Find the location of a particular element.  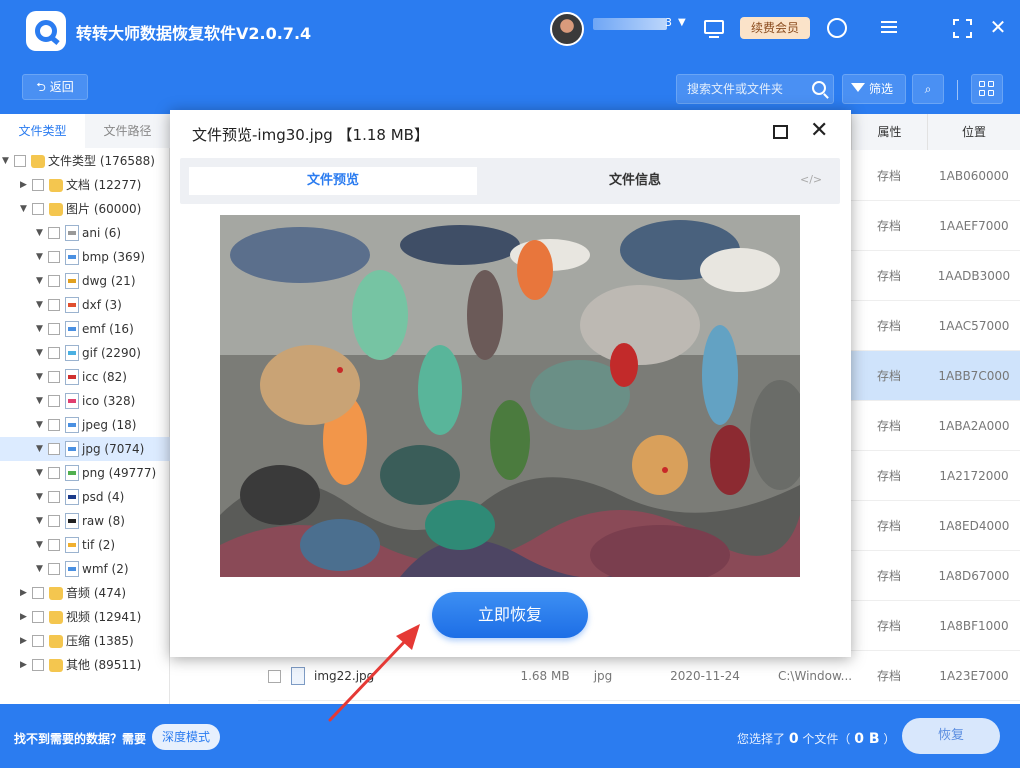

sidebar-tree-item: ▼ tif (2) is located at coordinates (85, 545).